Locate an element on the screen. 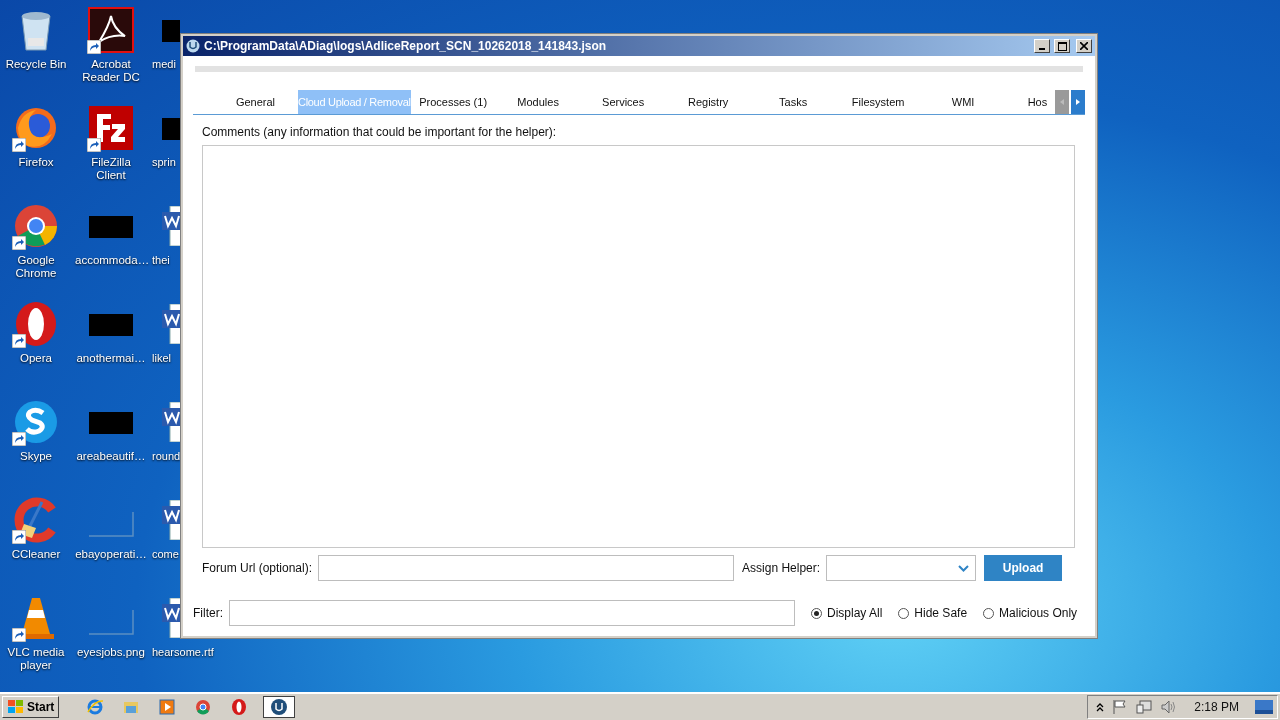 Image resolution: width=1280 pixels, height=720 pixels. tab: Services is located at coordinates (623, 102).